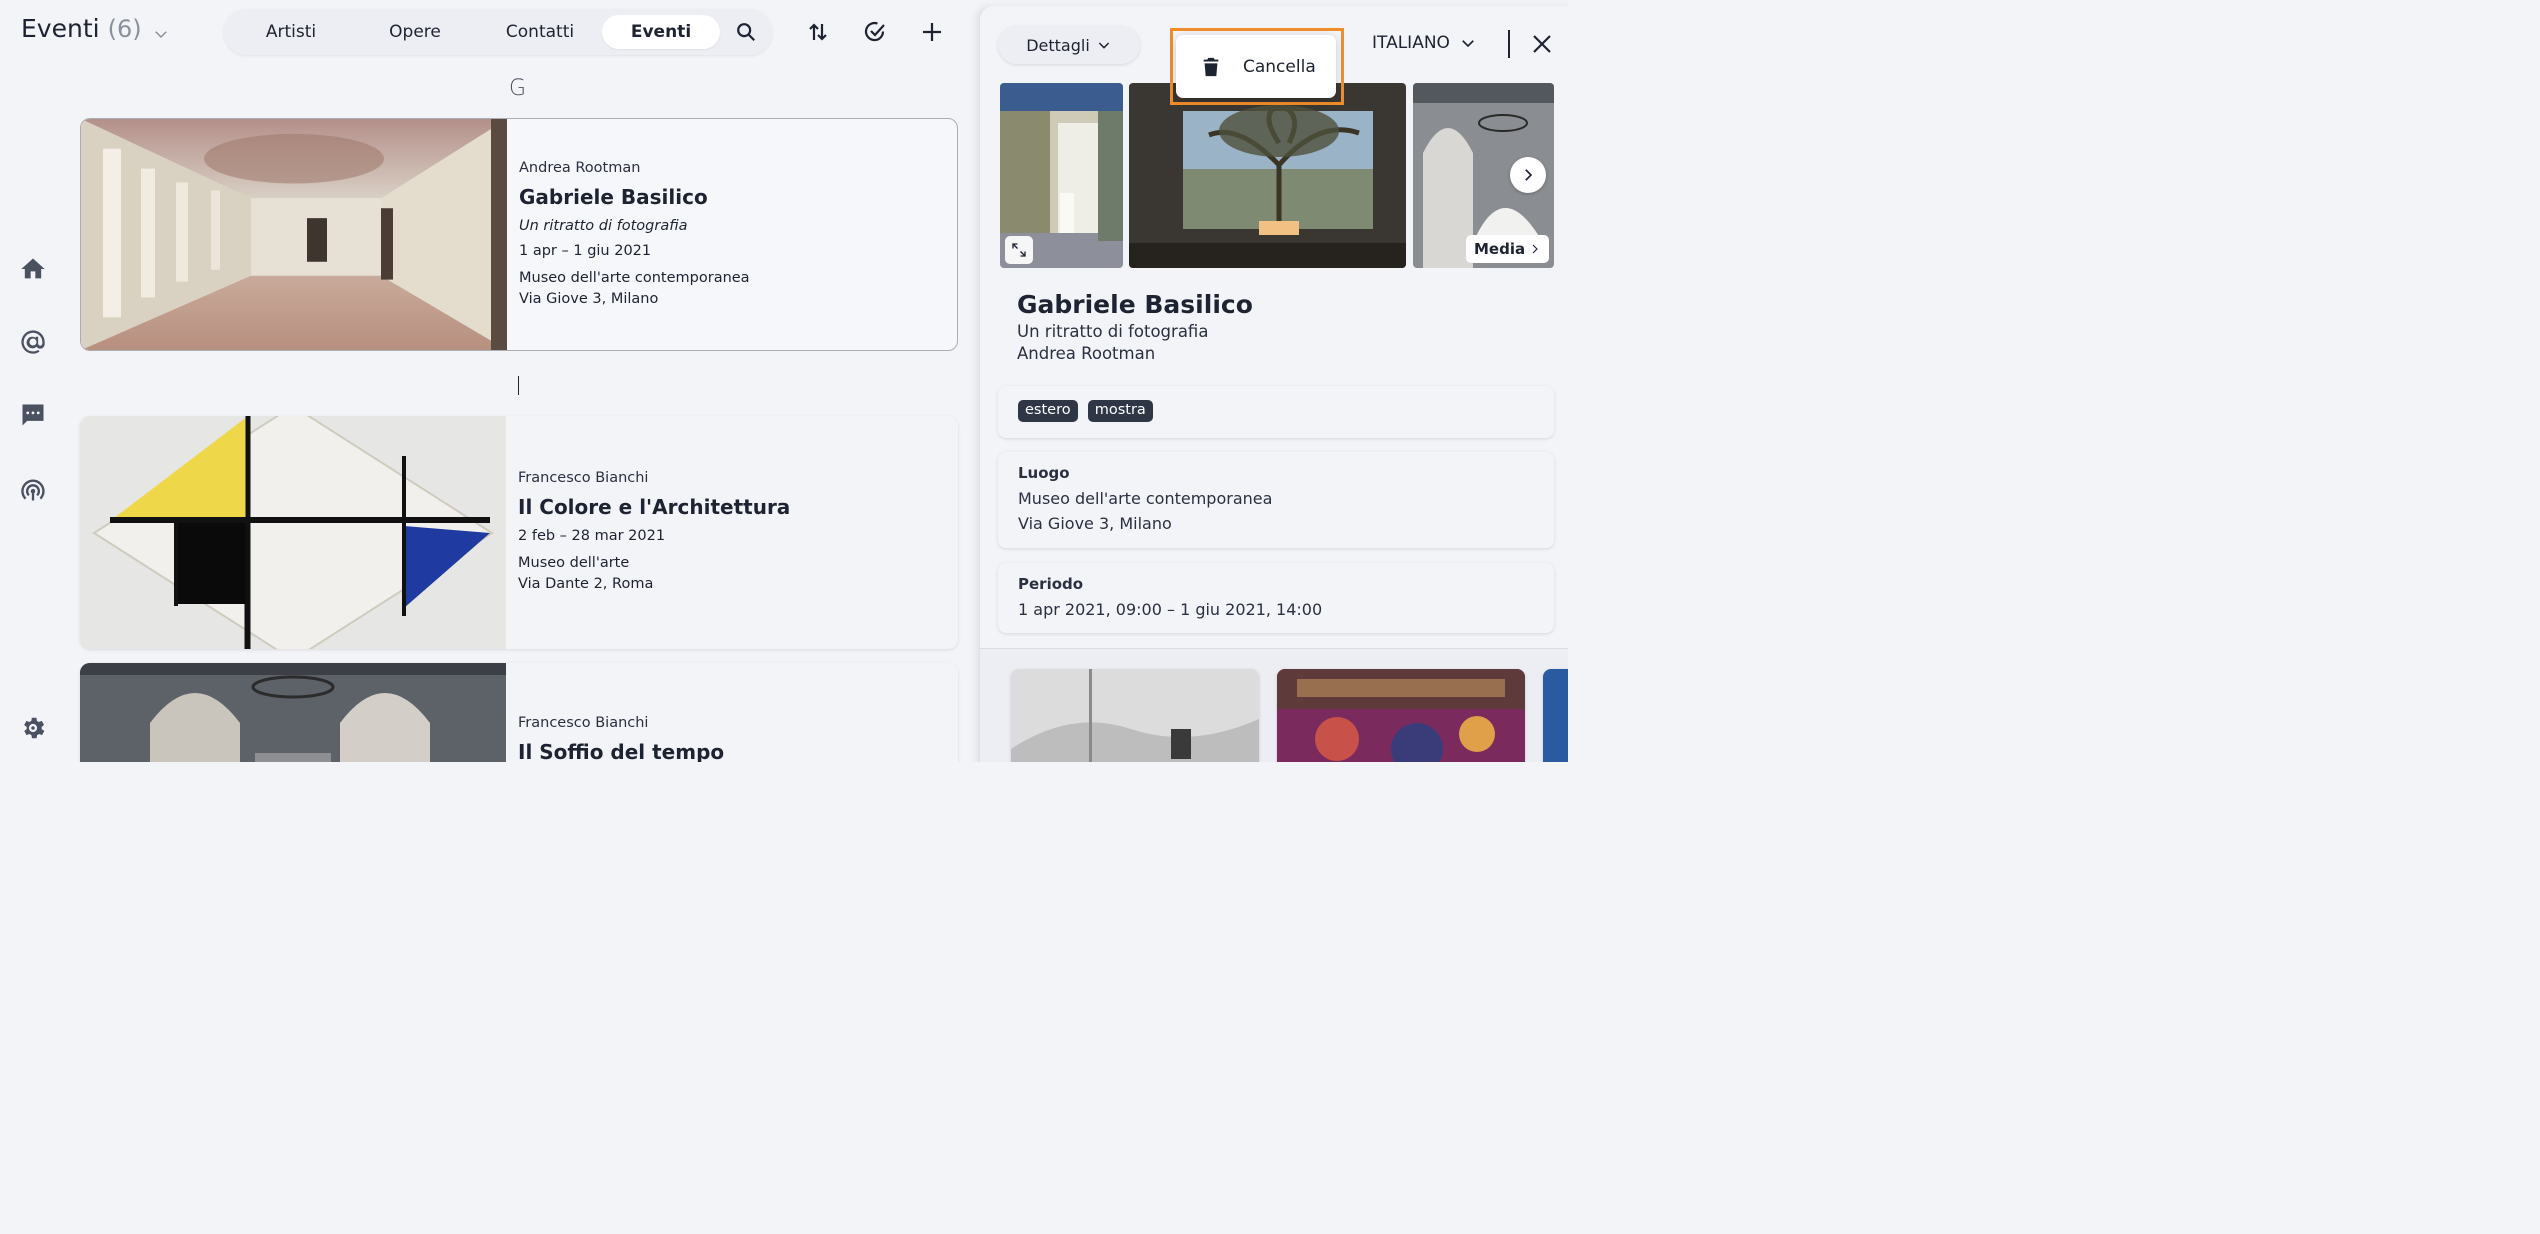  I want to click on tab-artisti: Artisti, so click(291, 32).